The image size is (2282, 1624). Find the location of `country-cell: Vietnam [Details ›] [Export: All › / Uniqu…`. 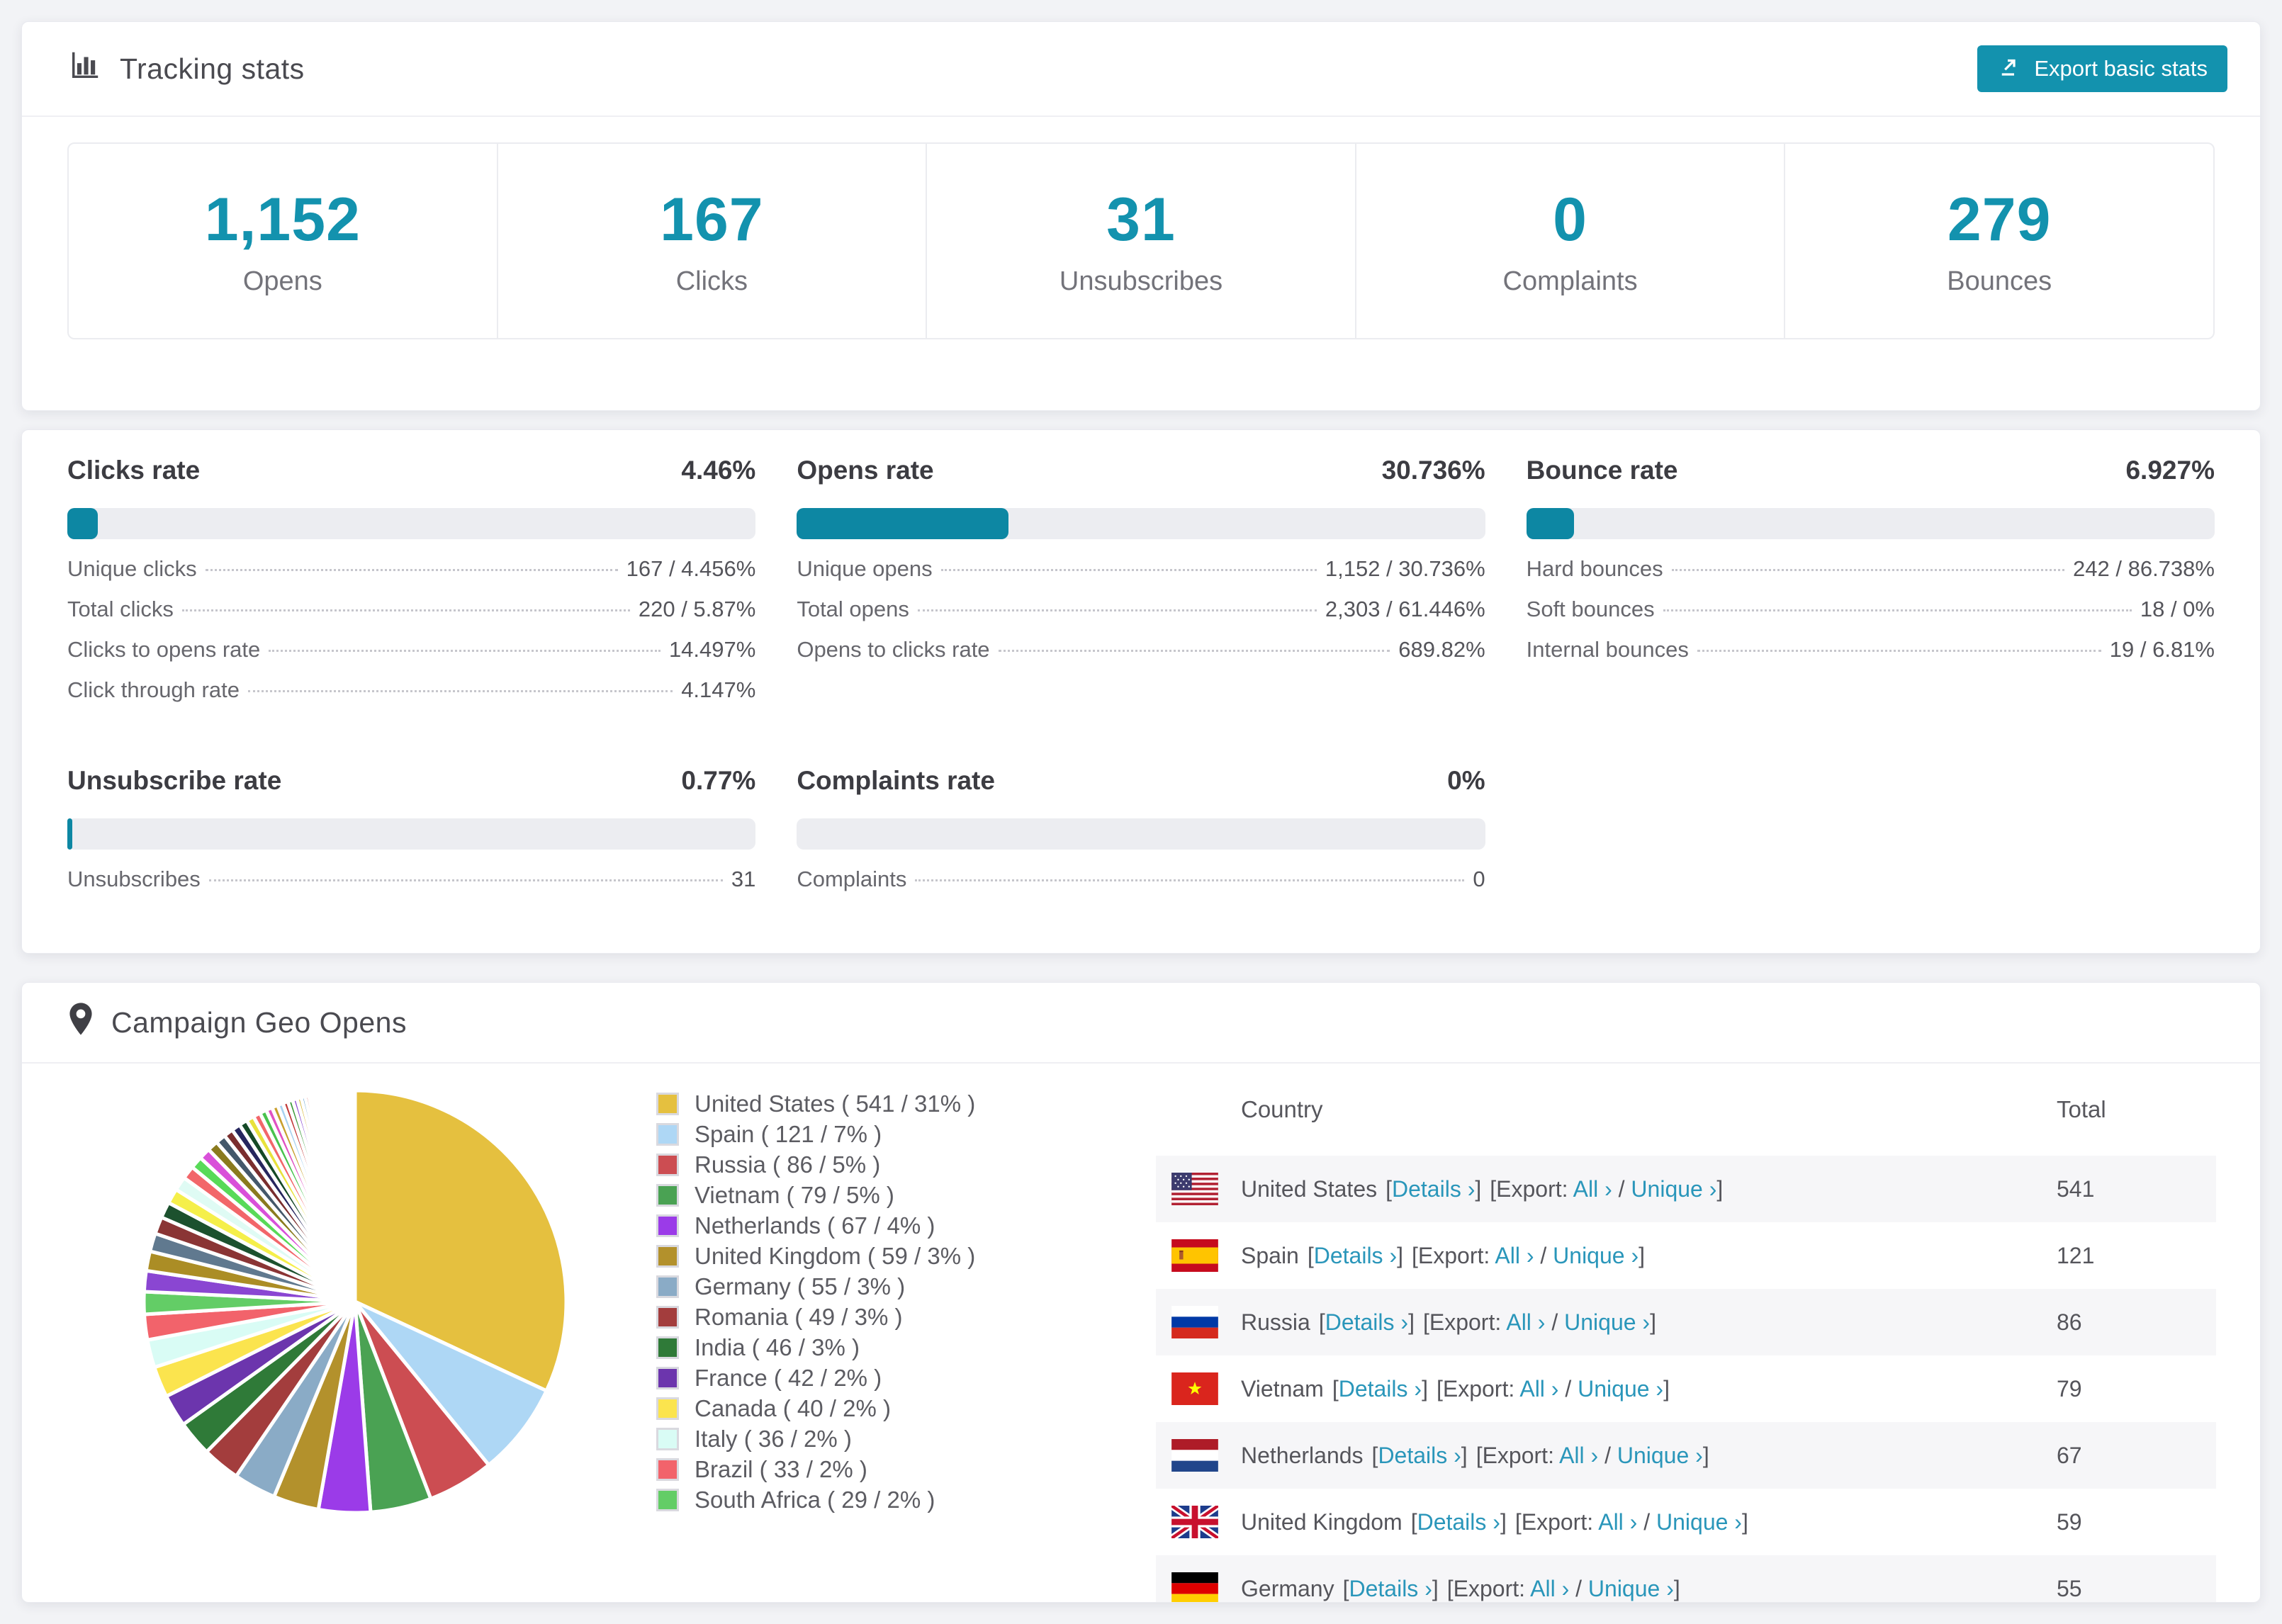

country-cell: Vietnam [Details ›] [Export: All › / Uniqu… is located at coordinates (1649, 1389).